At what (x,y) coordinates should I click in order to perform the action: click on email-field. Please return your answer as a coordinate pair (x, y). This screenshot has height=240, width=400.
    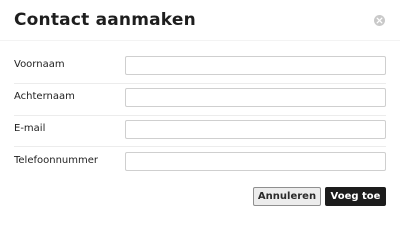
    Looking at the image, I should click on (255, 129).